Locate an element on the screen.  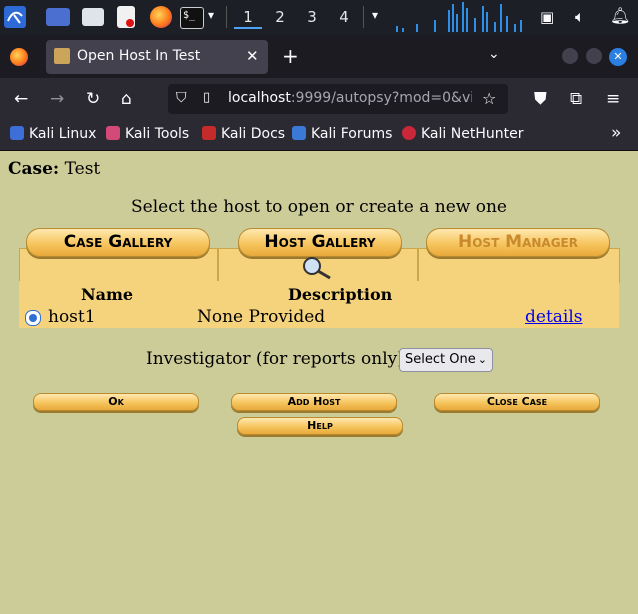
bookmark-kali-linux: Kali Linux is located at coordinates (53, 134).